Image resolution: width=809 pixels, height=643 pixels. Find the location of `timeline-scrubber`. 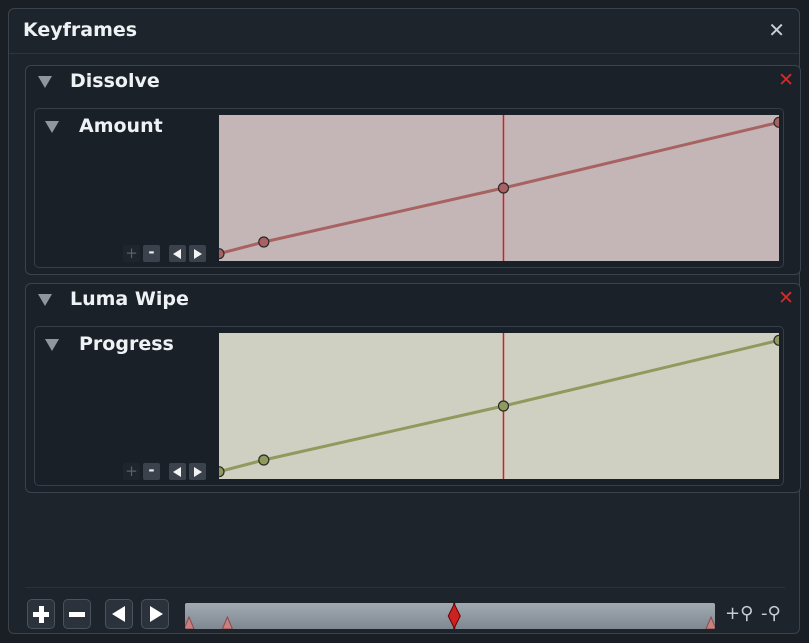

timeline-scrubber is located at coordinates (450, 616).